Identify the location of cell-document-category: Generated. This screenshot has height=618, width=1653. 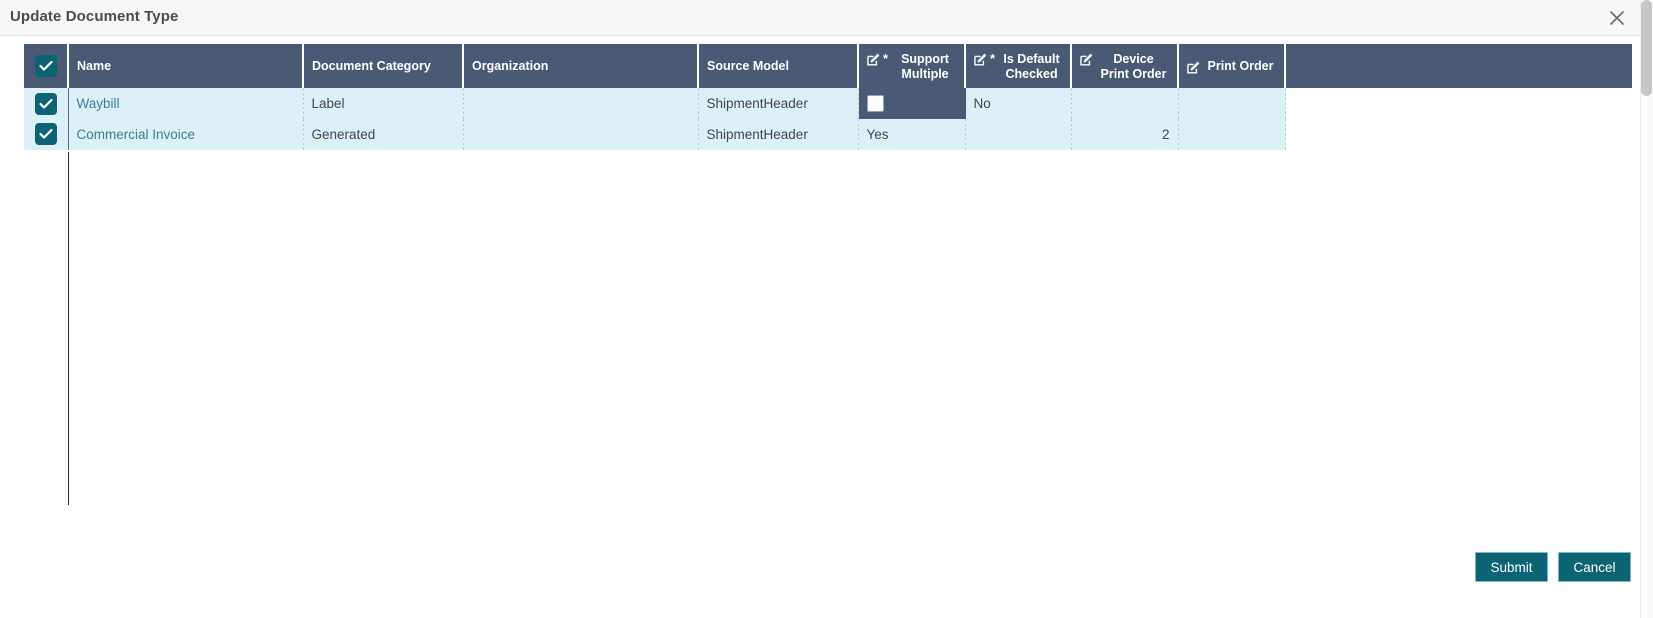
(383, 135).